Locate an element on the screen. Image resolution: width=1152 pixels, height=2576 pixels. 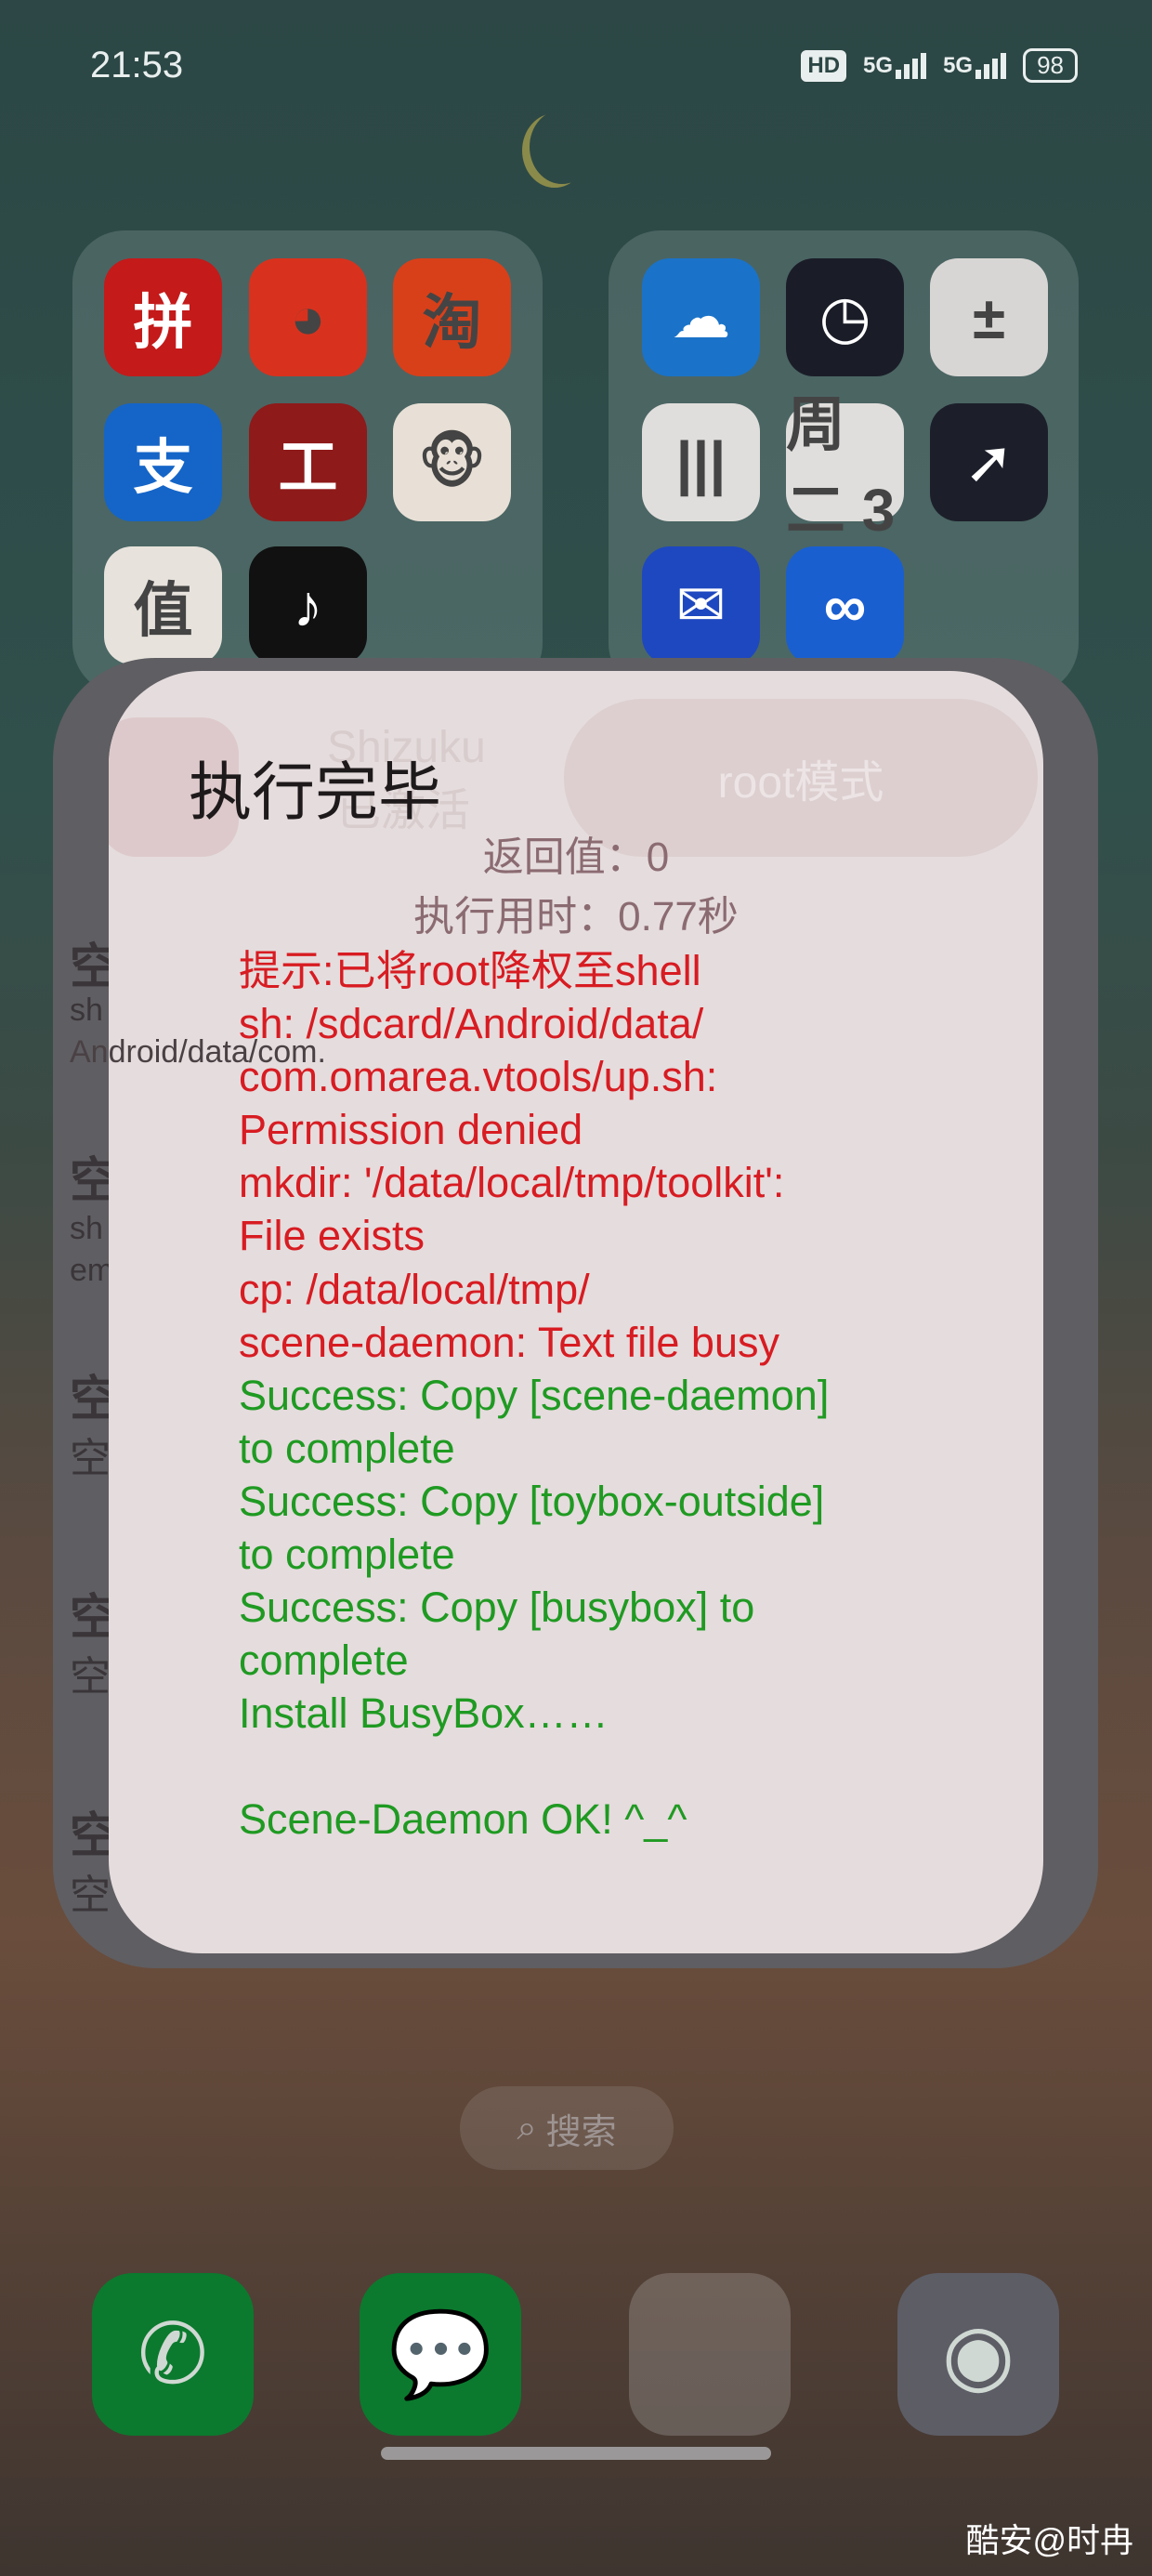
csdn-monkey-icon: 🐵 is located at coordinates (452, 462).